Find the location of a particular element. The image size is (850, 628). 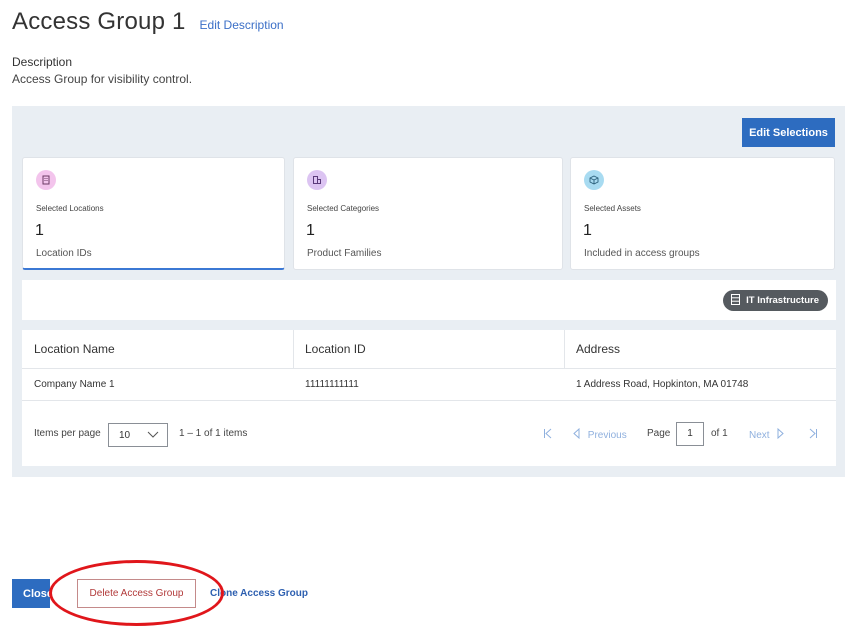

column-header-location-name: Location Name is located at coordinates (74, 349).